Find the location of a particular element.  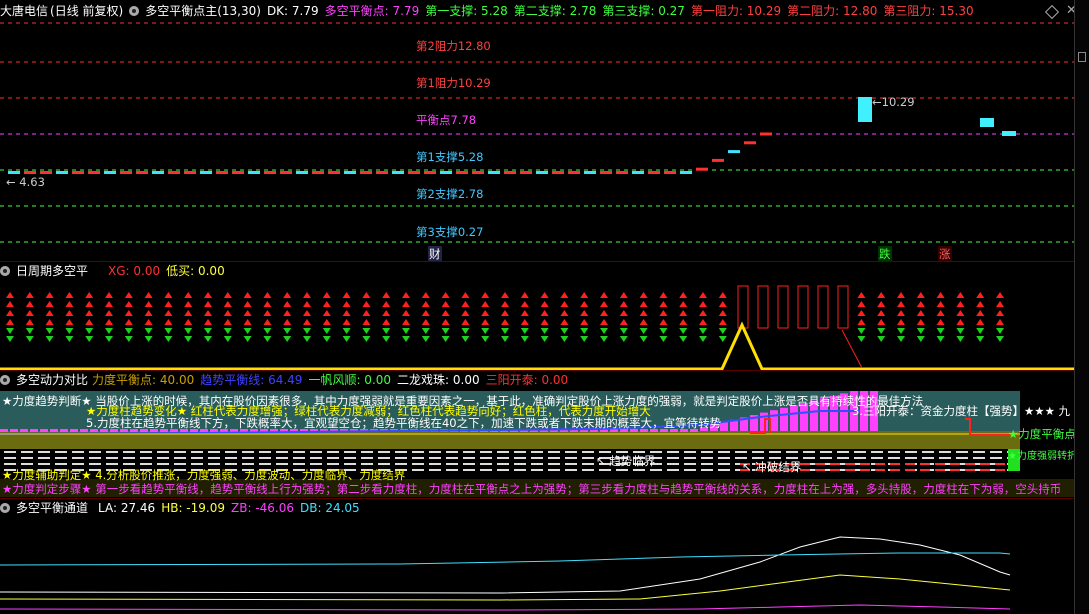

candles is located at coordinates (512, 135).